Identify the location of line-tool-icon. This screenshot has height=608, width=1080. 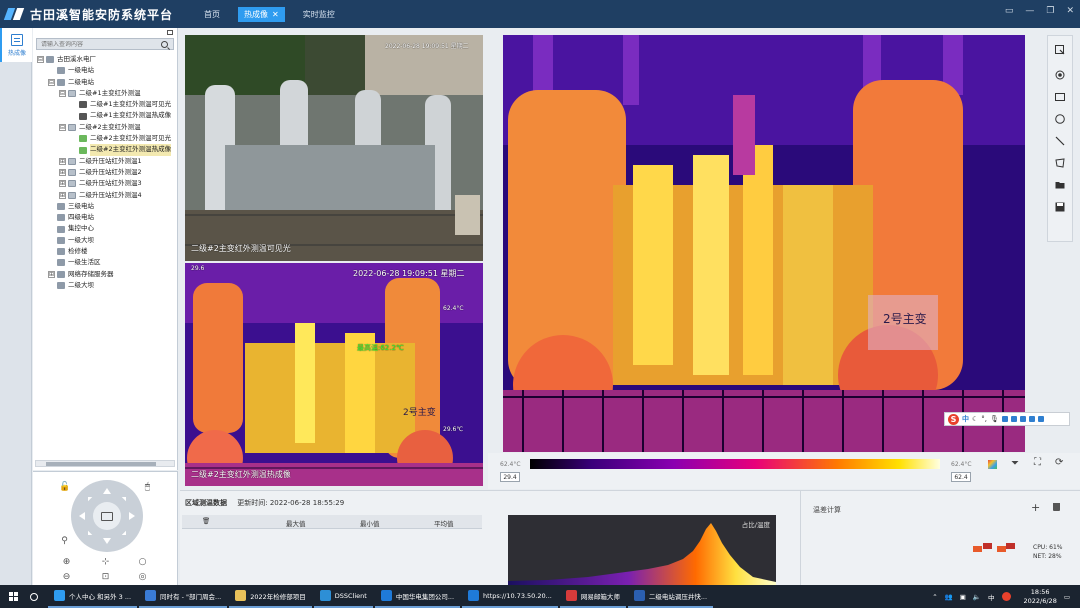
(1060, 141).